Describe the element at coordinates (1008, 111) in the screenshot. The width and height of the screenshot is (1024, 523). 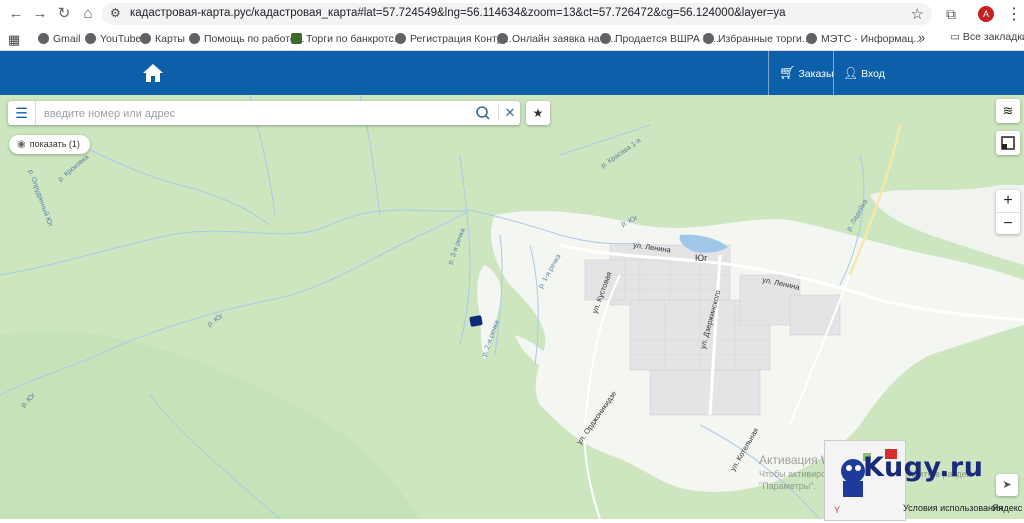
I see `layers-icon: ≋` at that location.